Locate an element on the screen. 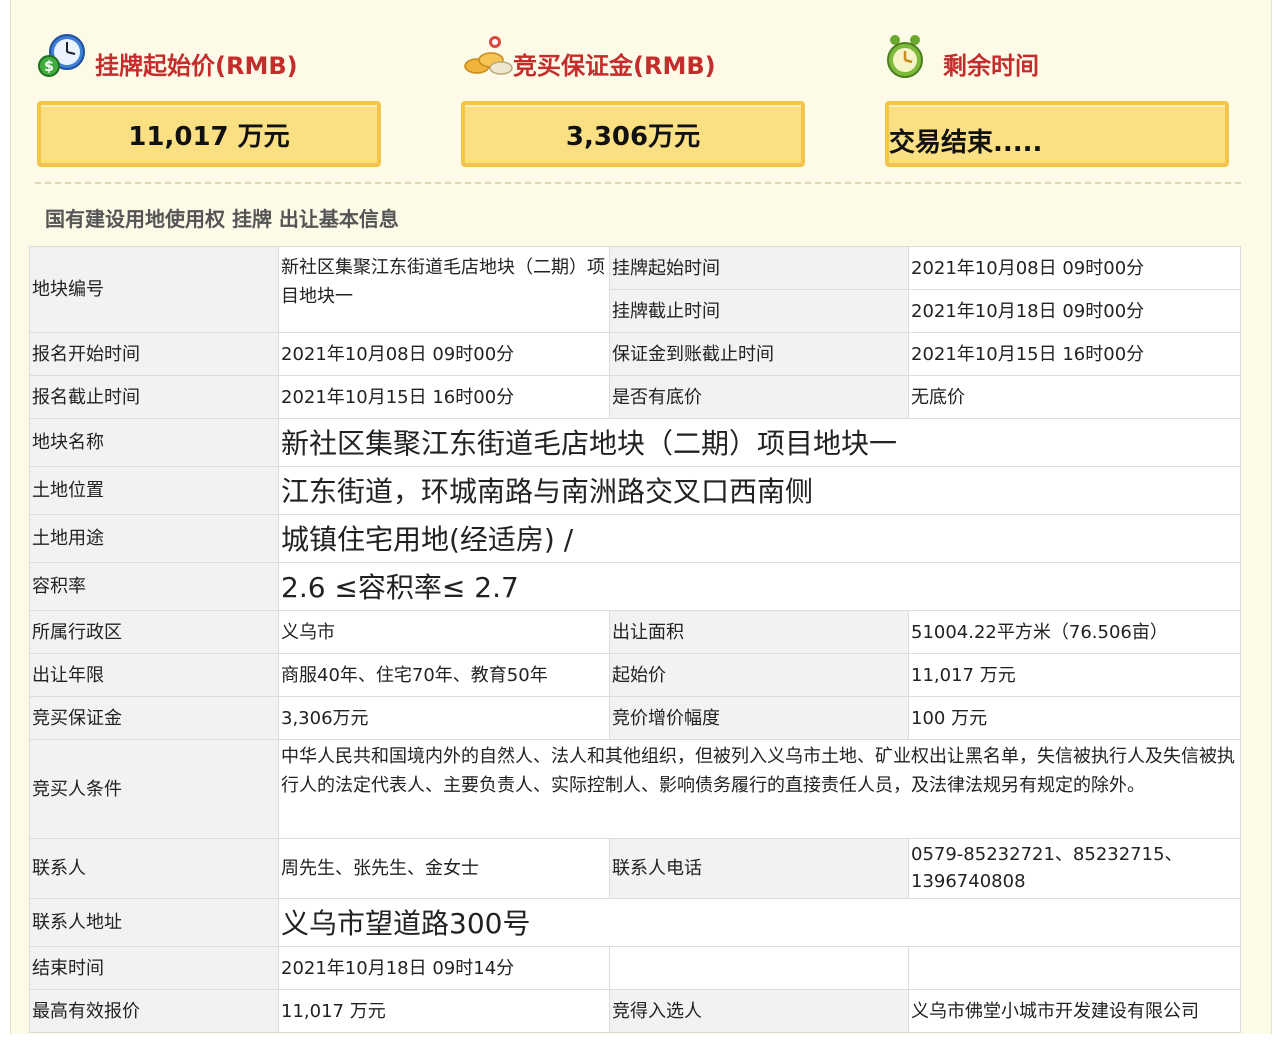 The width and height of the screenshot is (1282, 1043). start-price-value: 11,017 万元 is located at coordinates (209, 136).